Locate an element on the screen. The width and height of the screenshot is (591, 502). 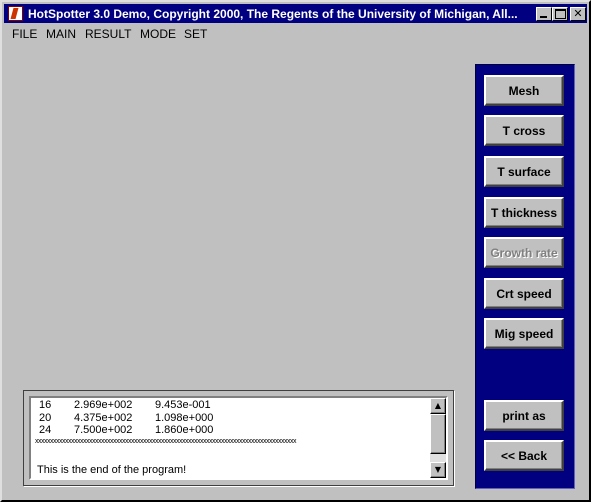
end-message: This is the end of the program! is located at coordinates (112, 470).